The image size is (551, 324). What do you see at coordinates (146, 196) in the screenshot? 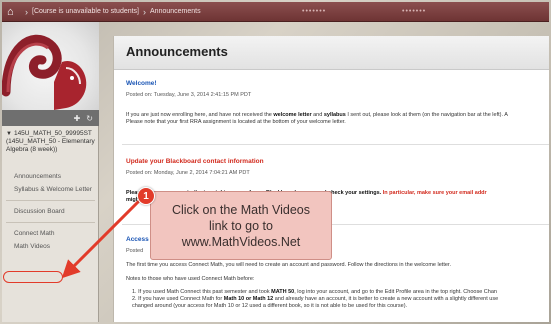
I see `step-number-badge: 1` at bounding box center [146, 196].